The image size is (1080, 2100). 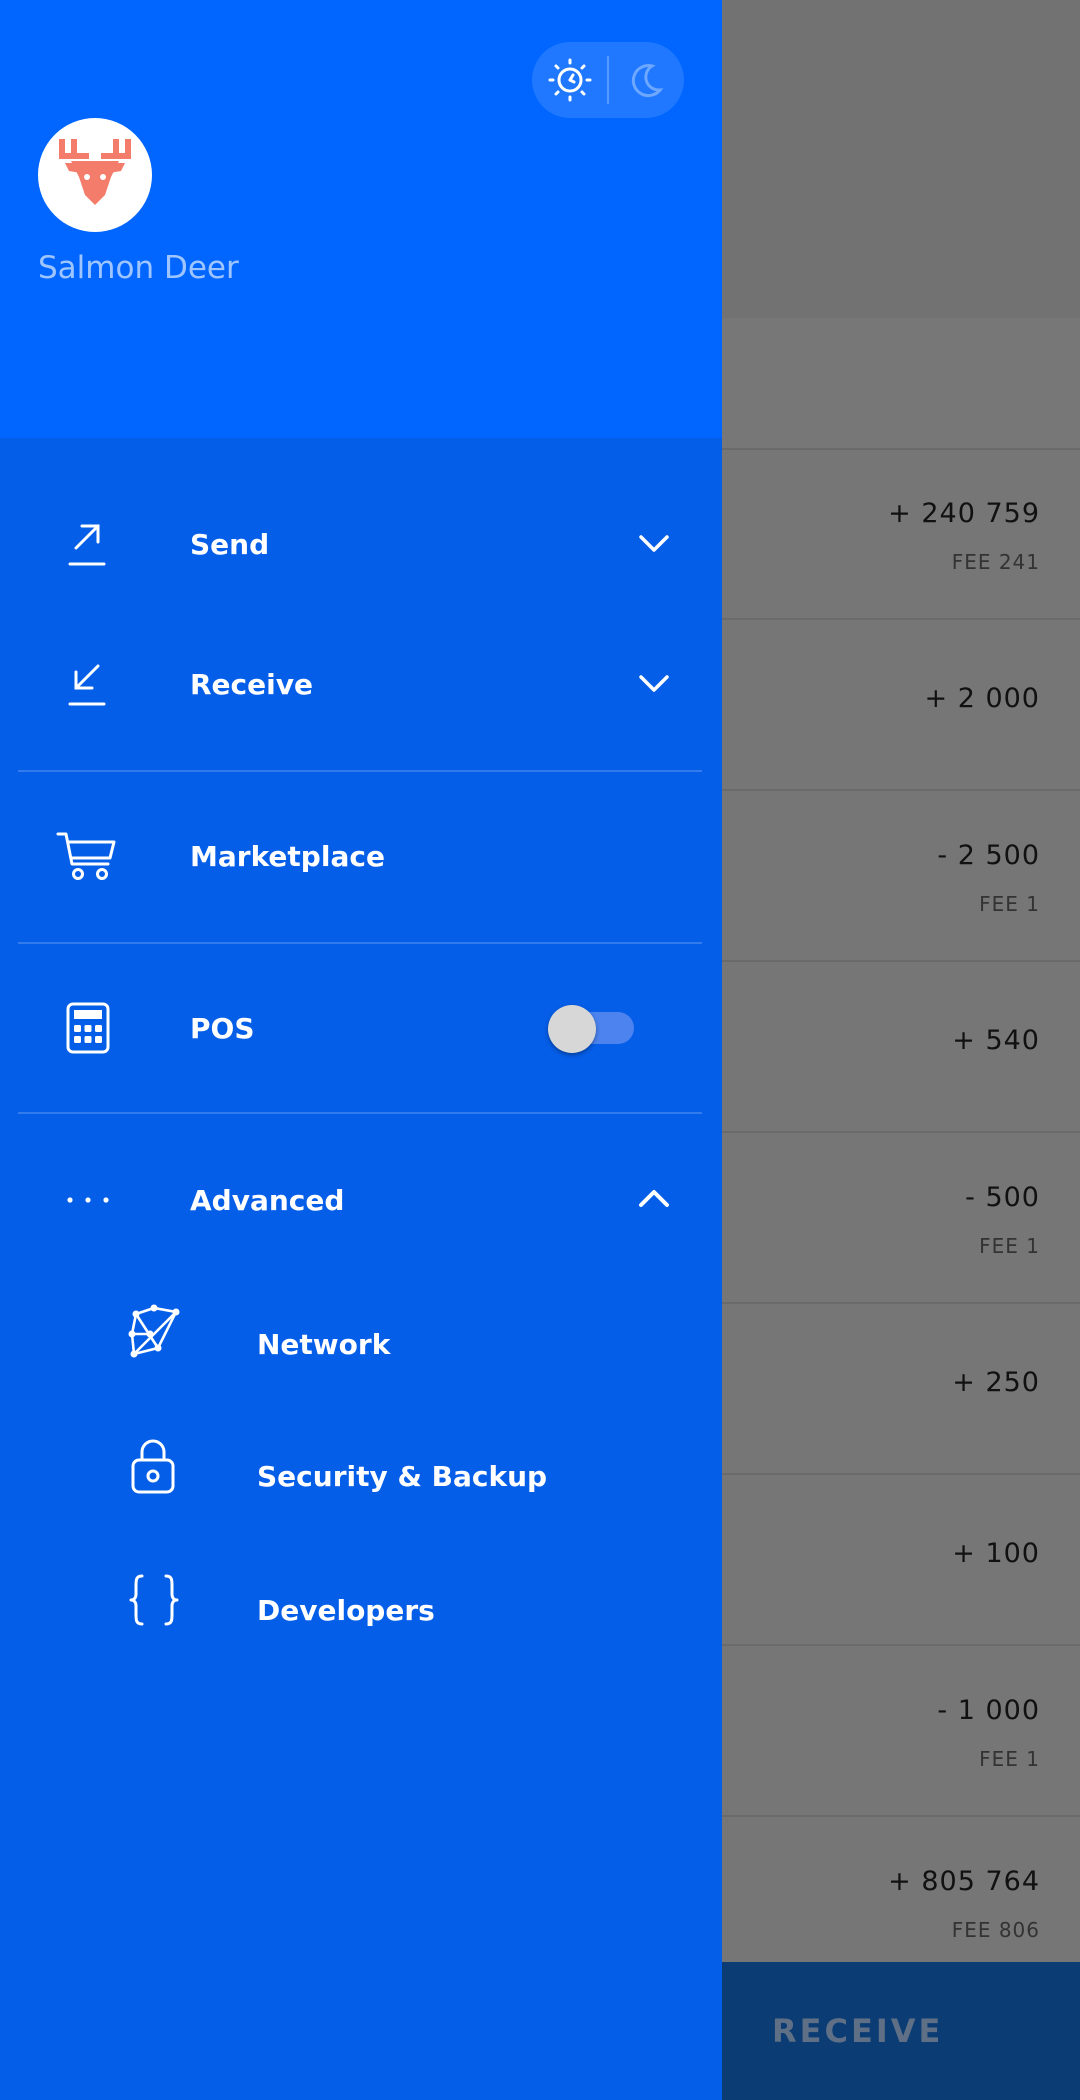 What do you see at coordinates (901, 535) in the screenshot?
I see `transaction-row: + 240 759 FEE 241` at bounding box center [901, 535].